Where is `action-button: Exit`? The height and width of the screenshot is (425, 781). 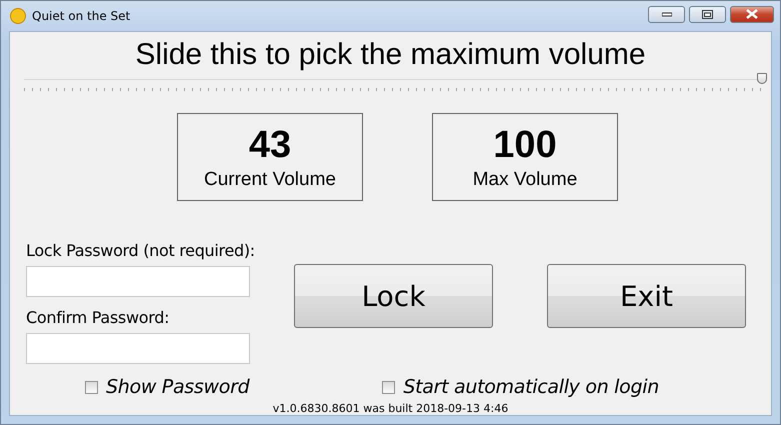
action-button: Exit is located at coordinates (646, 296).